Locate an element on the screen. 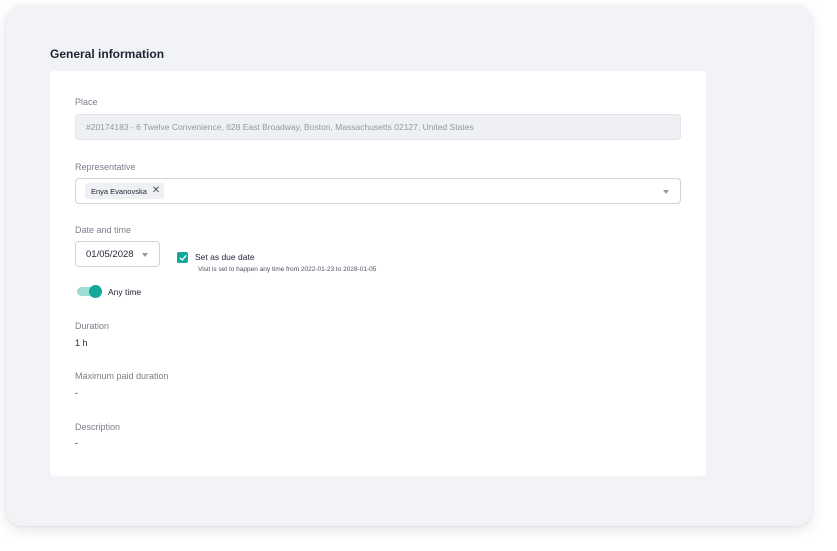 The image size is (837, 551). any-time-label: Any time is located at coordinates (125, 292).